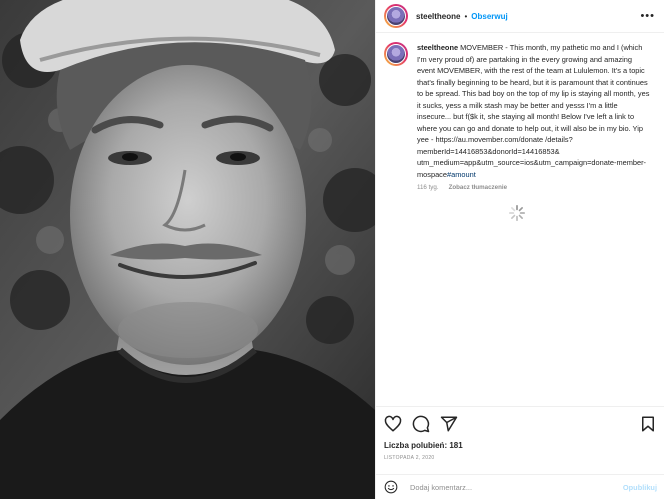  I want to click on author-avatar, so click(396, 16).